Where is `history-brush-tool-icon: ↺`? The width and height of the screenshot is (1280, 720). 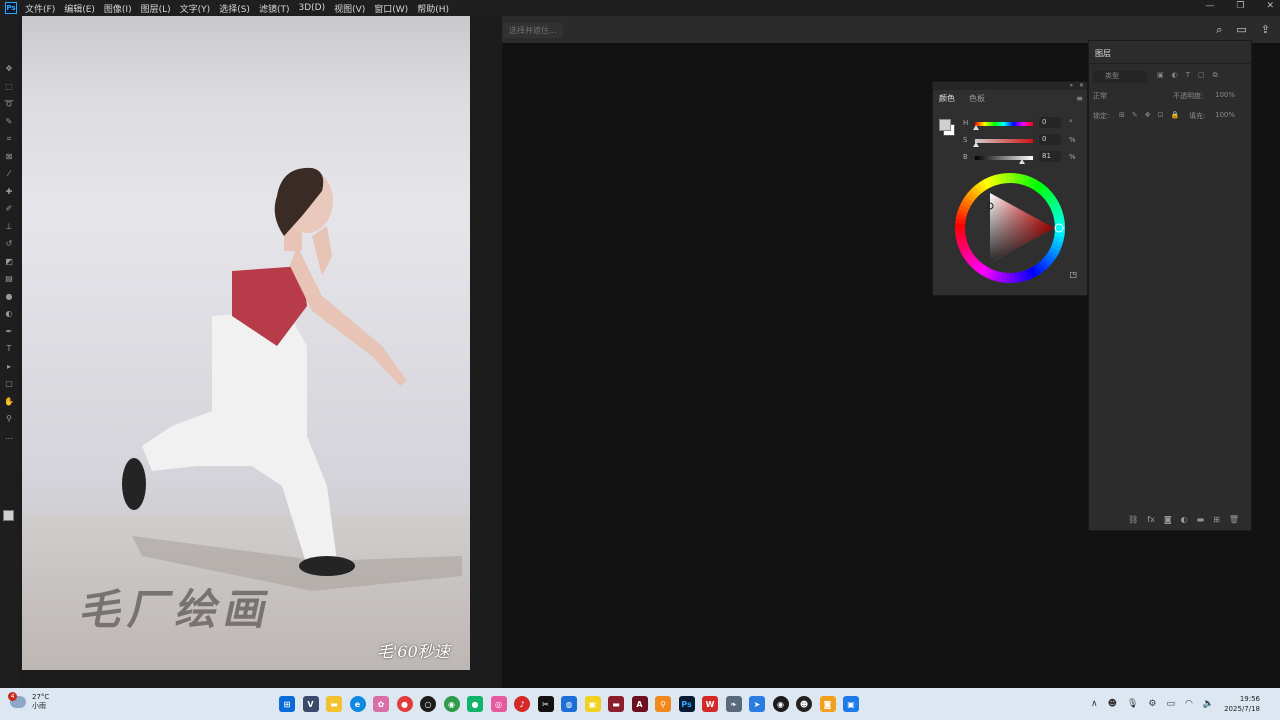
history-brush-tool-icon: ↺ is located at coordinates (9, 244).